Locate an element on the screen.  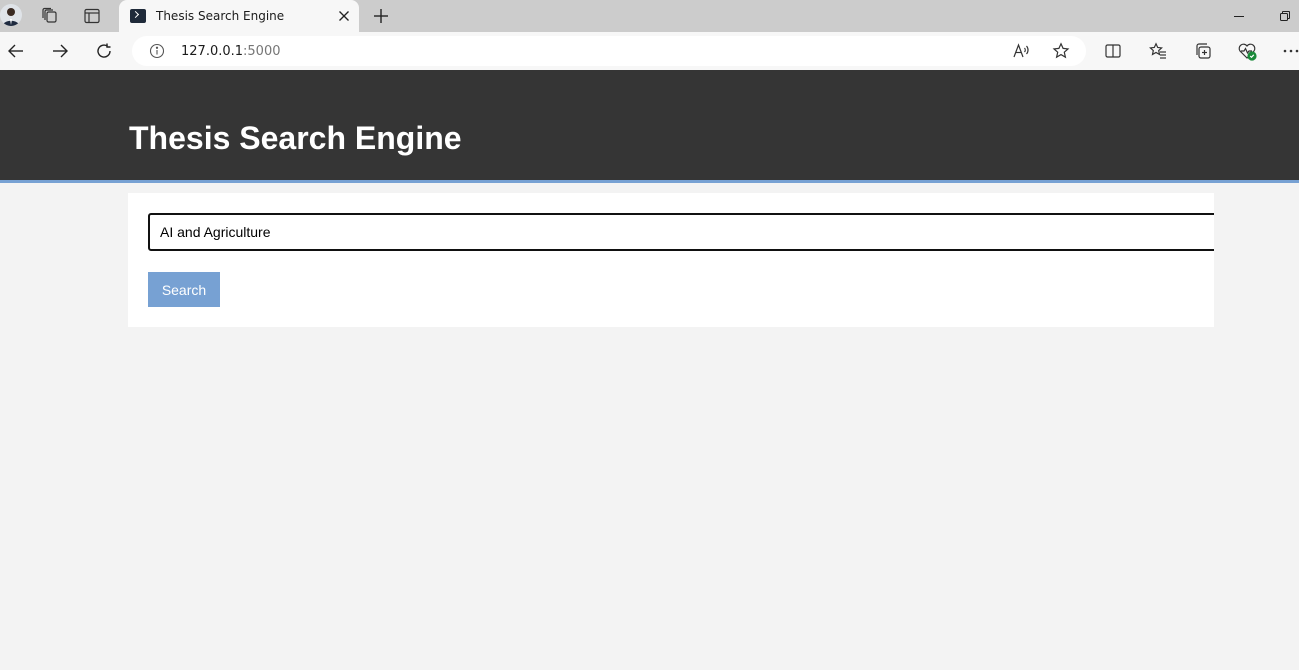
url-port: :5000 is located at coordinates (262, 51).